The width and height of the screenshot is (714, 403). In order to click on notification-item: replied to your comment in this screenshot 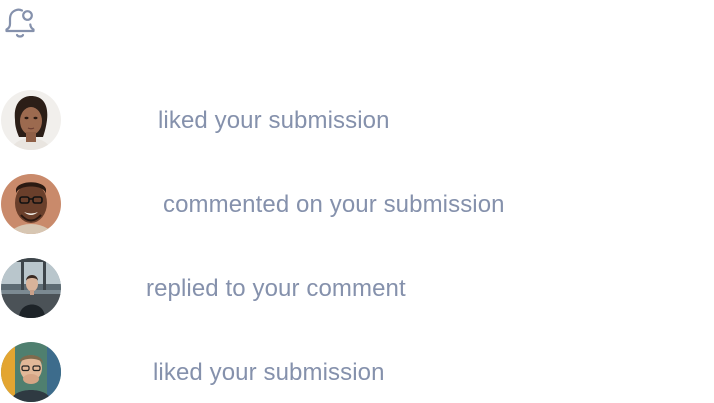, I will do `click(300, 289)`.